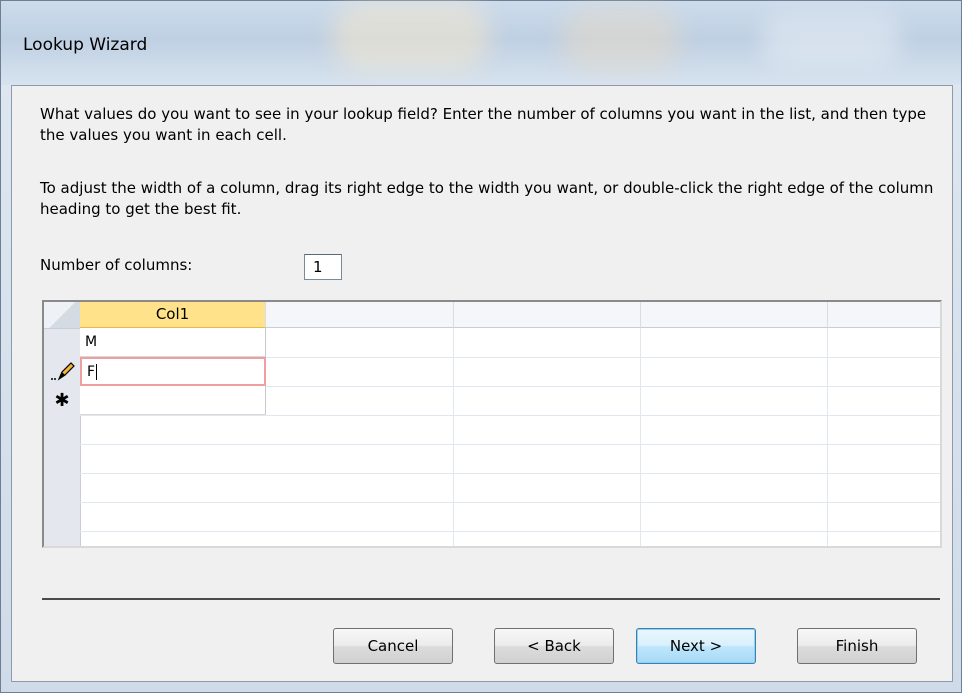 The width and height of the screenshot is (962, 693). What do you see at coordinates (173, 400) in the screenshot?
I see `grid-cell-new-row` at bounding box center [173, 400].